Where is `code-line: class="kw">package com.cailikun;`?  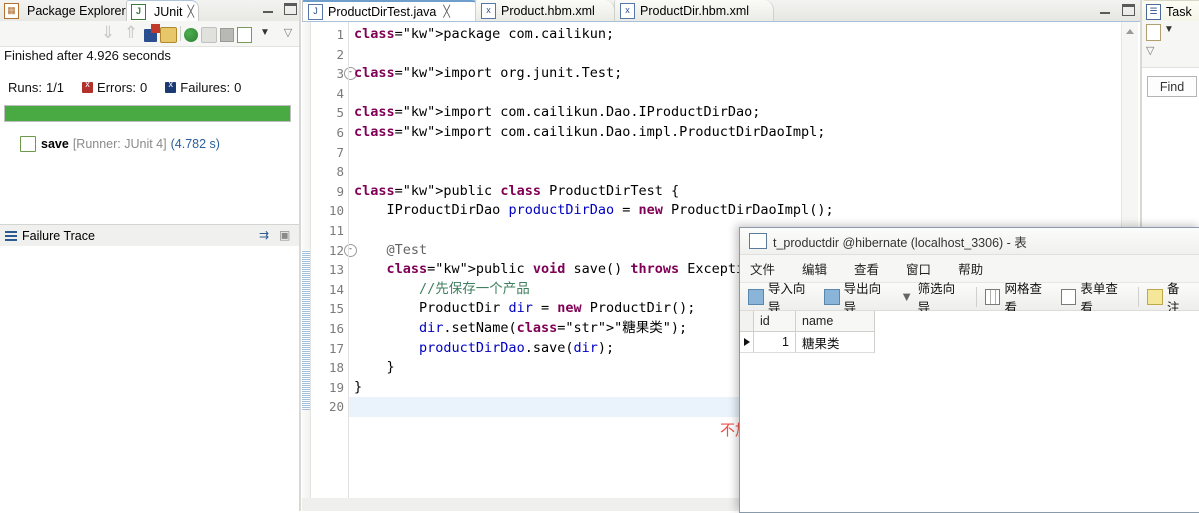
code-line: class="kw">package com.cailikun; is located at coordinates (733, 35).